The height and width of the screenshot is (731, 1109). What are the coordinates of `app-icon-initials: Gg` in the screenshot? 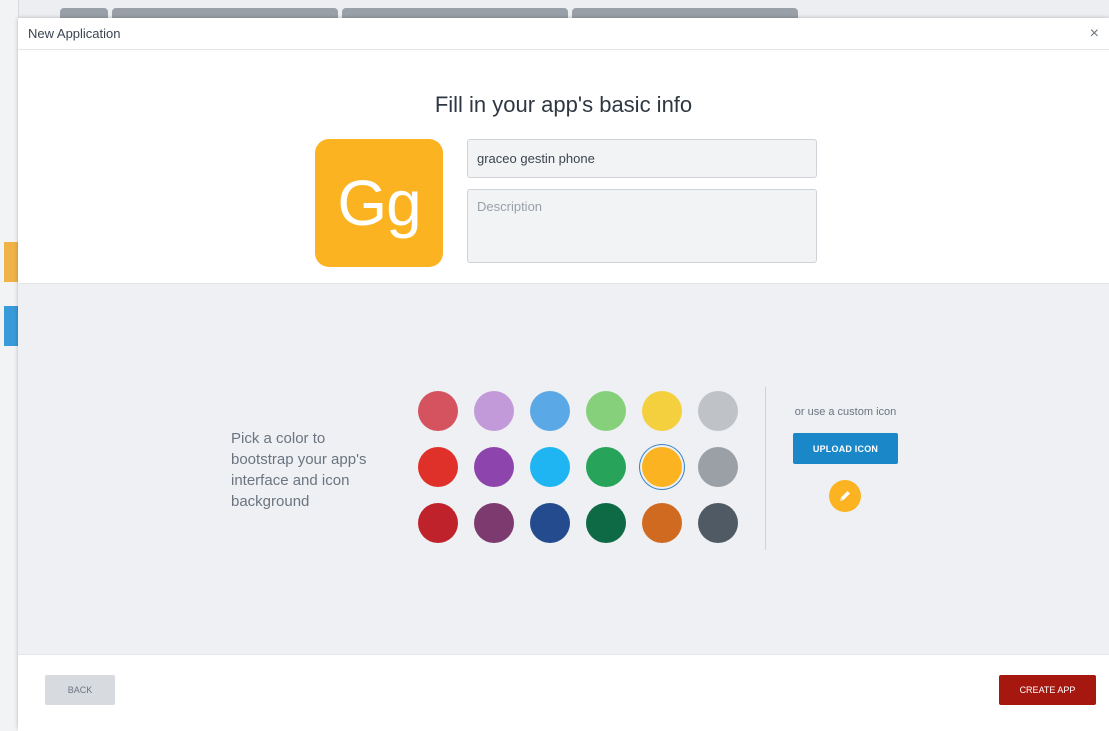 It's located at (379, 203).